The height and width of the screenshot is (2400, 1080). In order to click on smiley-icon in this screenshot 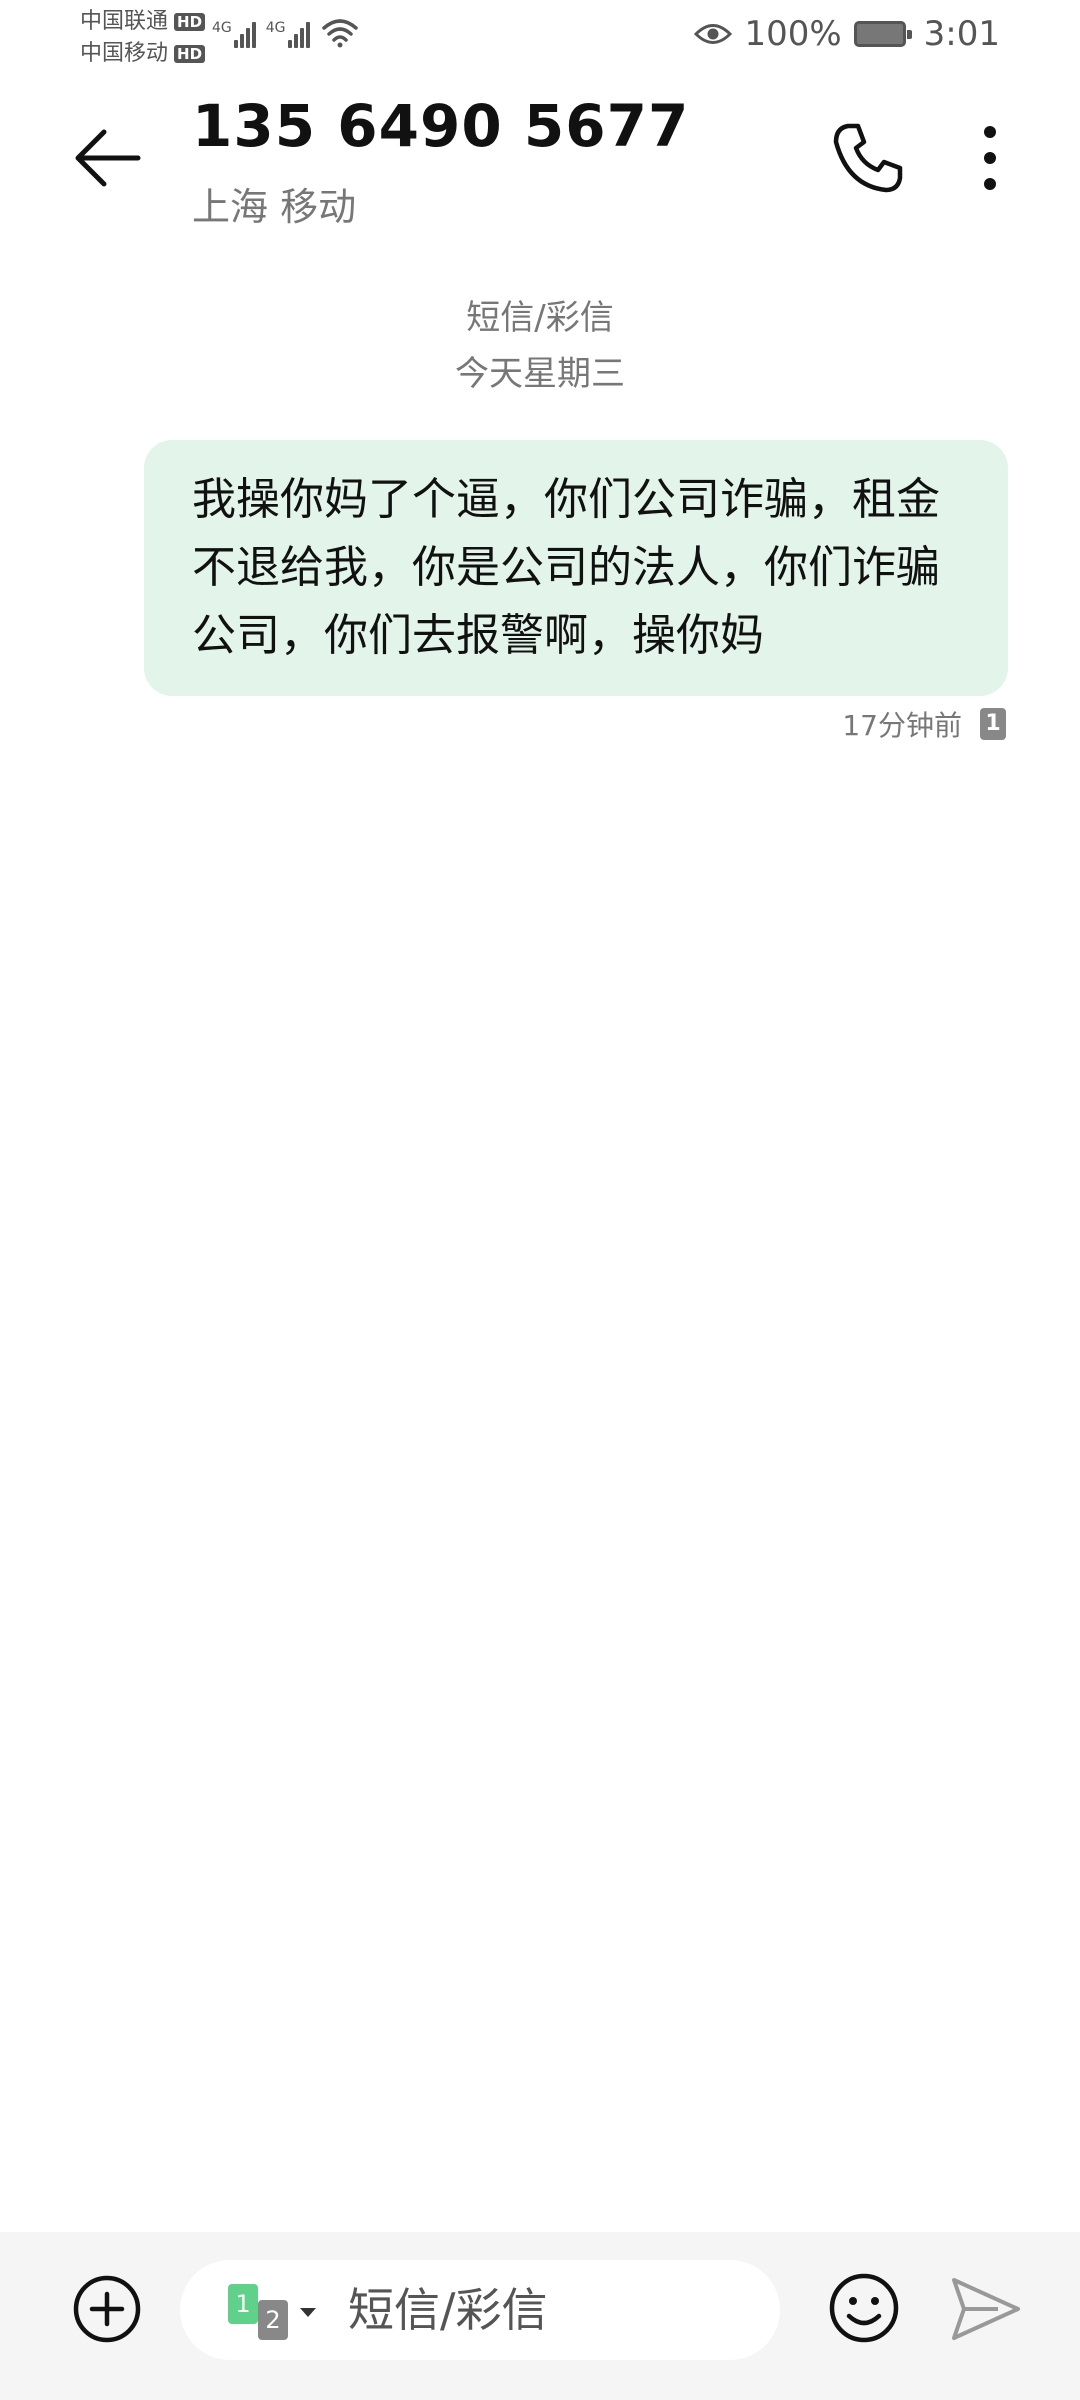, I will do `click(864, 2308)`.